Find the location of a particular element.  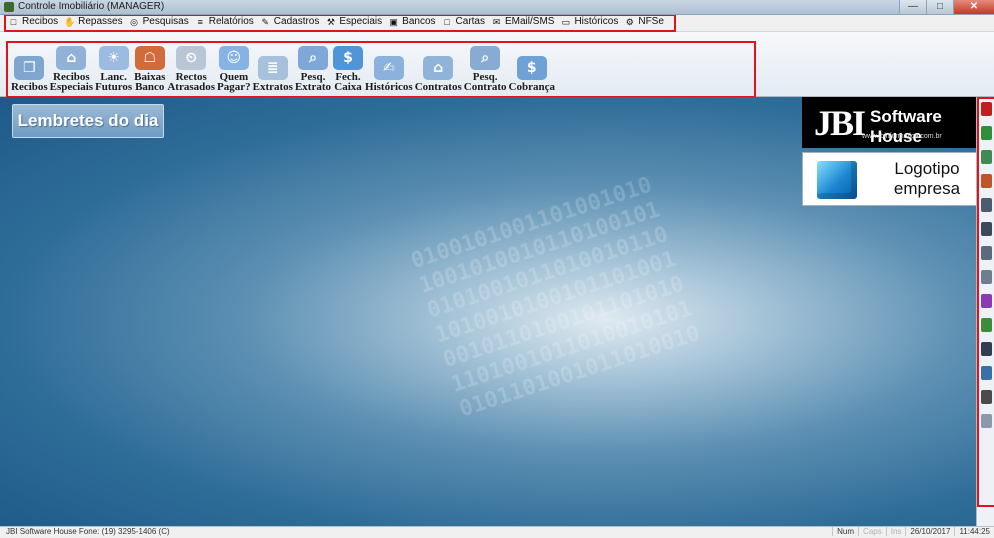

minimize-button: — is located at coordinates (912, 7).